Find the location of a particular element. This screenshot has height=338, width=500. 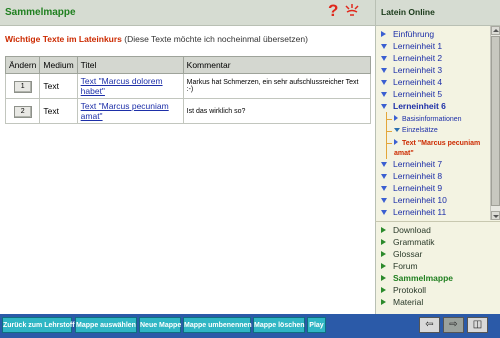

nav-item-lerneinheit-11: Lerneinheit 11 is located at coordinates (413, 212).